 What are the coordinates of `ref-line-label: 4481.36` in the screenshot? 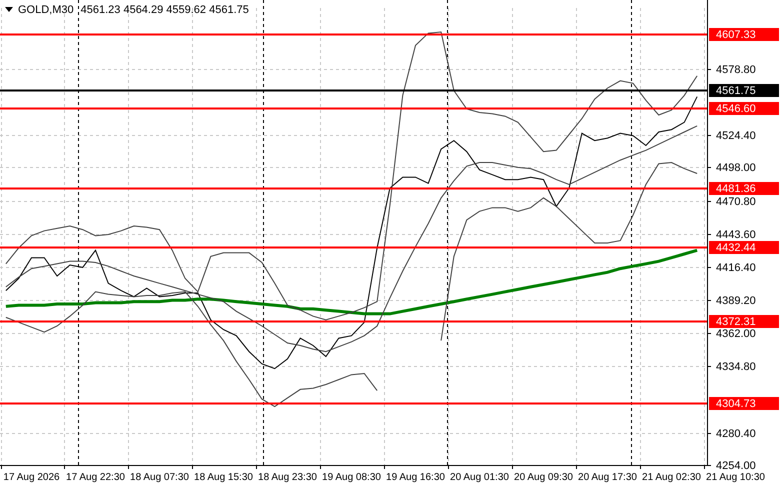 It's located at (736, 189).